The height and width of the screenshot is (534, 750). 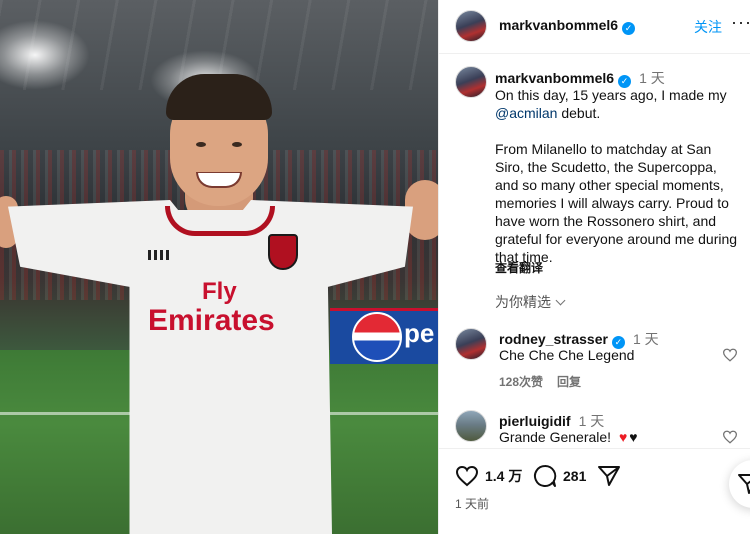 I want to click on like-count: 1.4 万, so click(x=504, y=476).